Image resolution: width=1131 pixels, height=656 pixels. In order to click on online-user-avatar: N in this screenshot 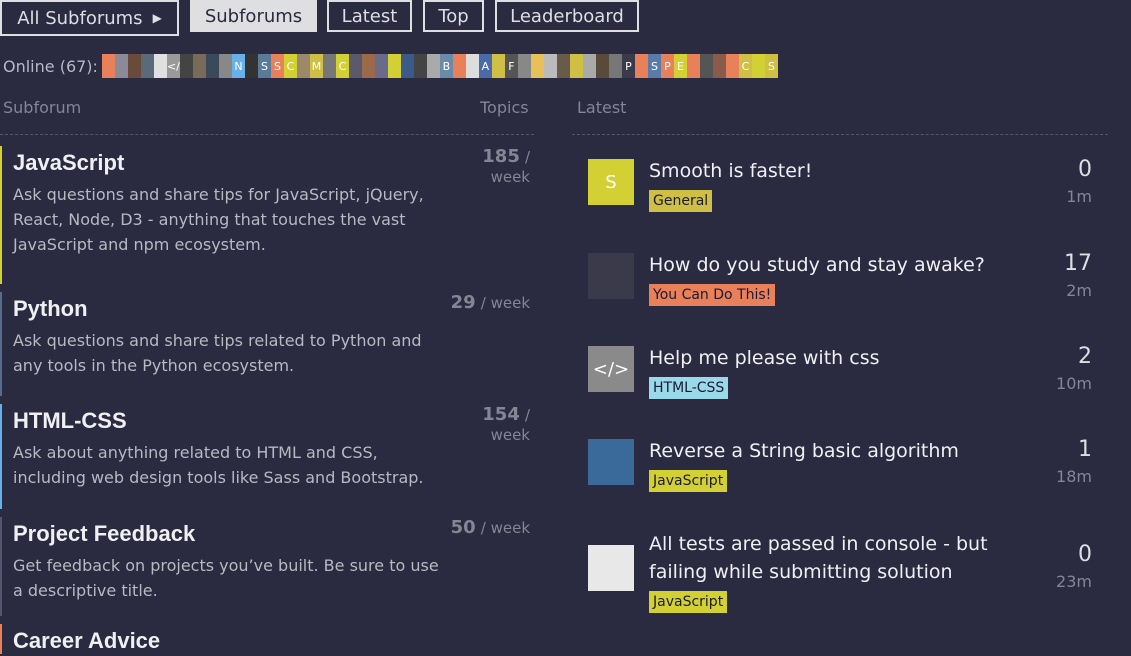, I will do `click(238, 66)`.